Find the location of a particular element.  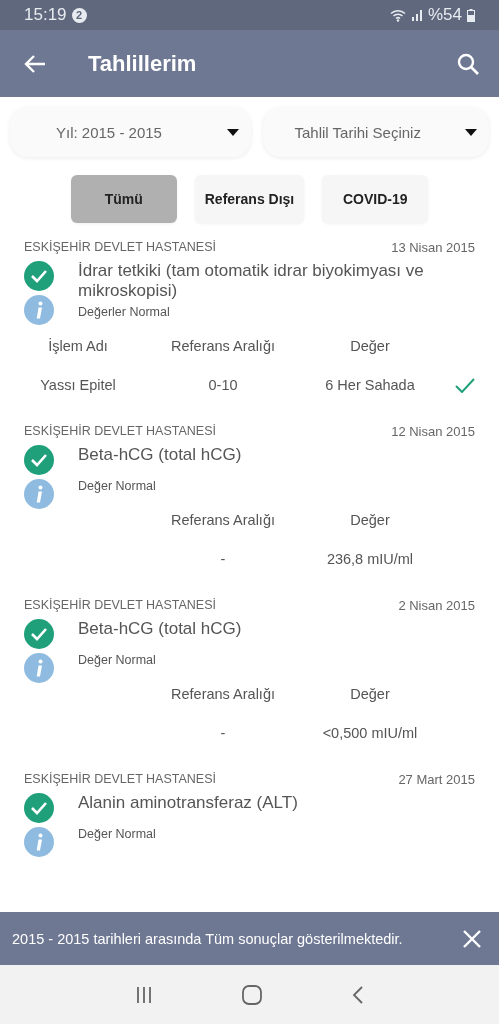

table-cell: <0,500 mIU/ml is located at coordinates (370, 733).